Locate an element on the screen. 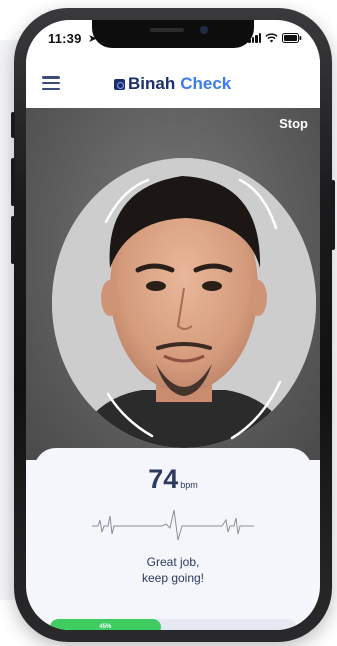 Image resolution: width=337 pixels, height=646 pixels. notch is located at coordinates (173, 34).